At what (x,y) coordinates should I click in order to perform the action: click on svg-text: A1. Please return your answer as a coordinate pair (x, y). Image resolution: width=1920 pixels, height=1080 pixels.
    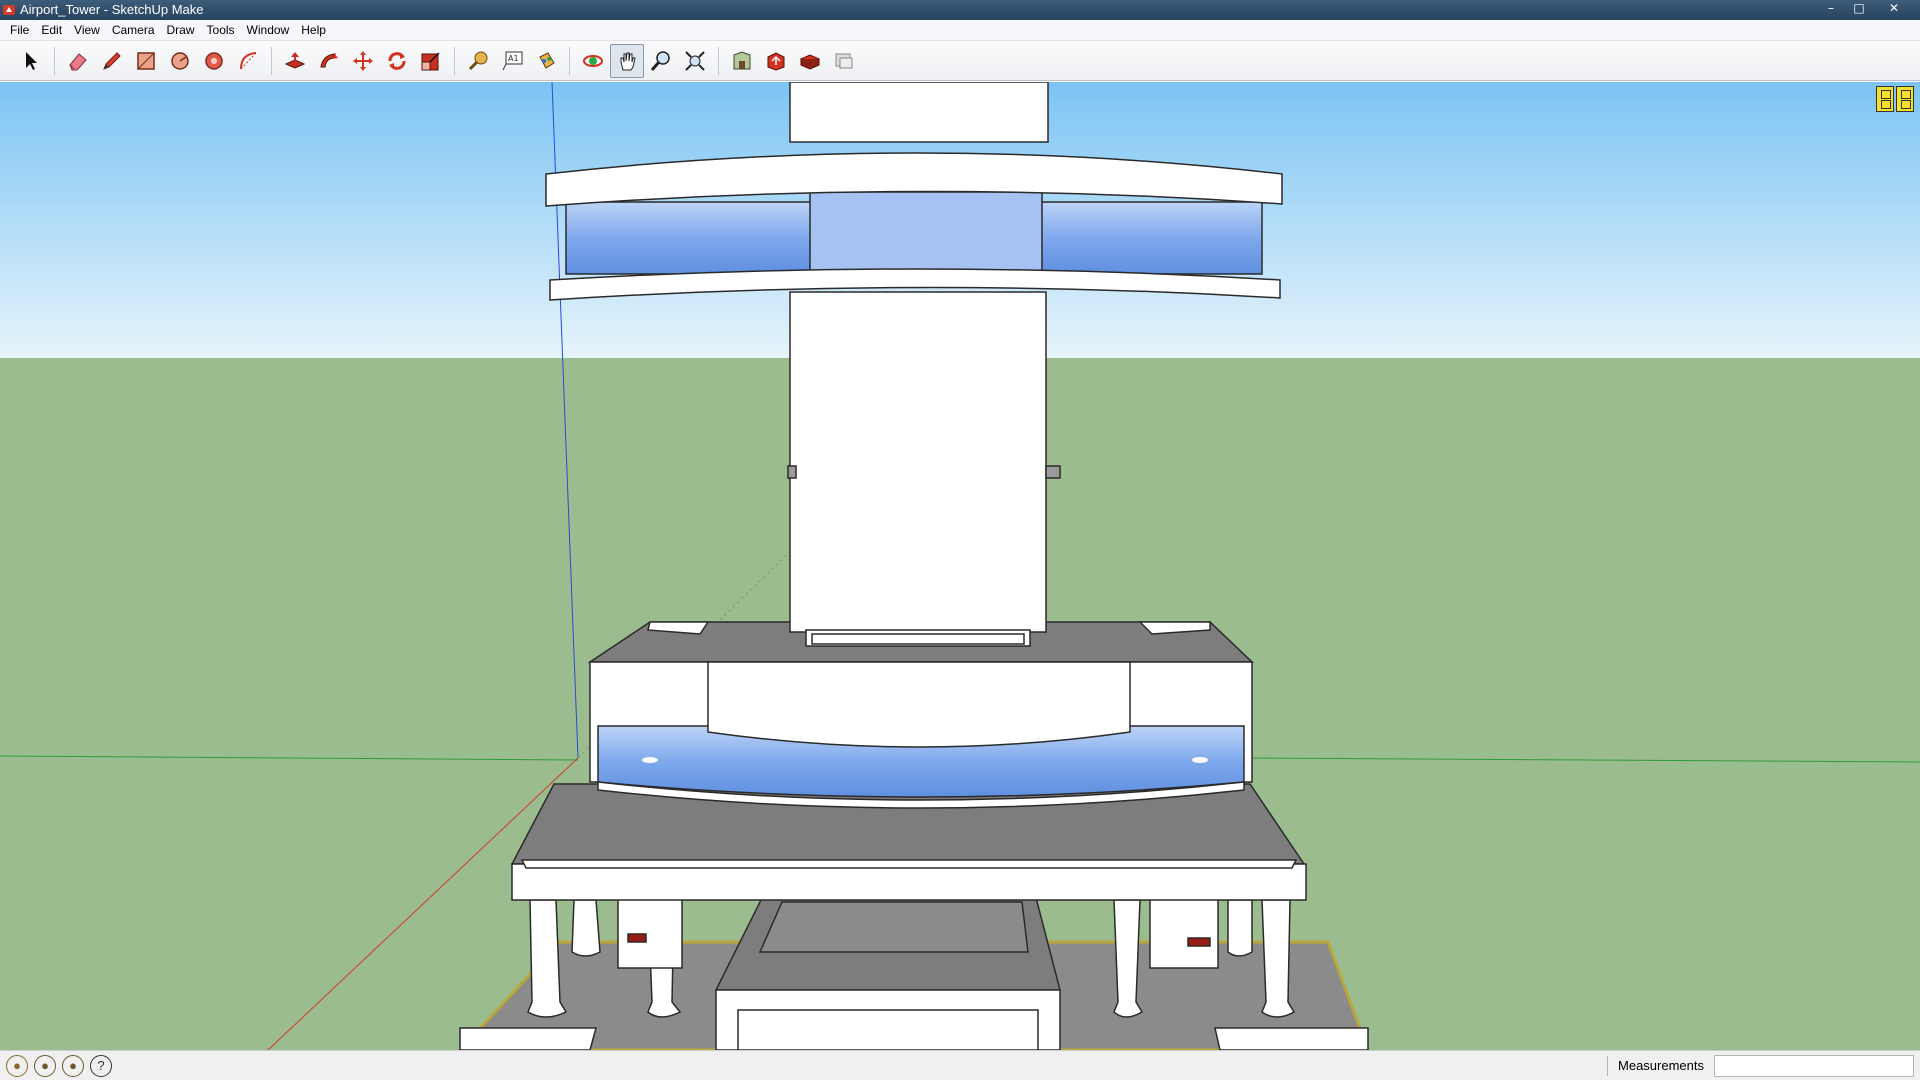
    Looking at the image, I should click on (513, 58).